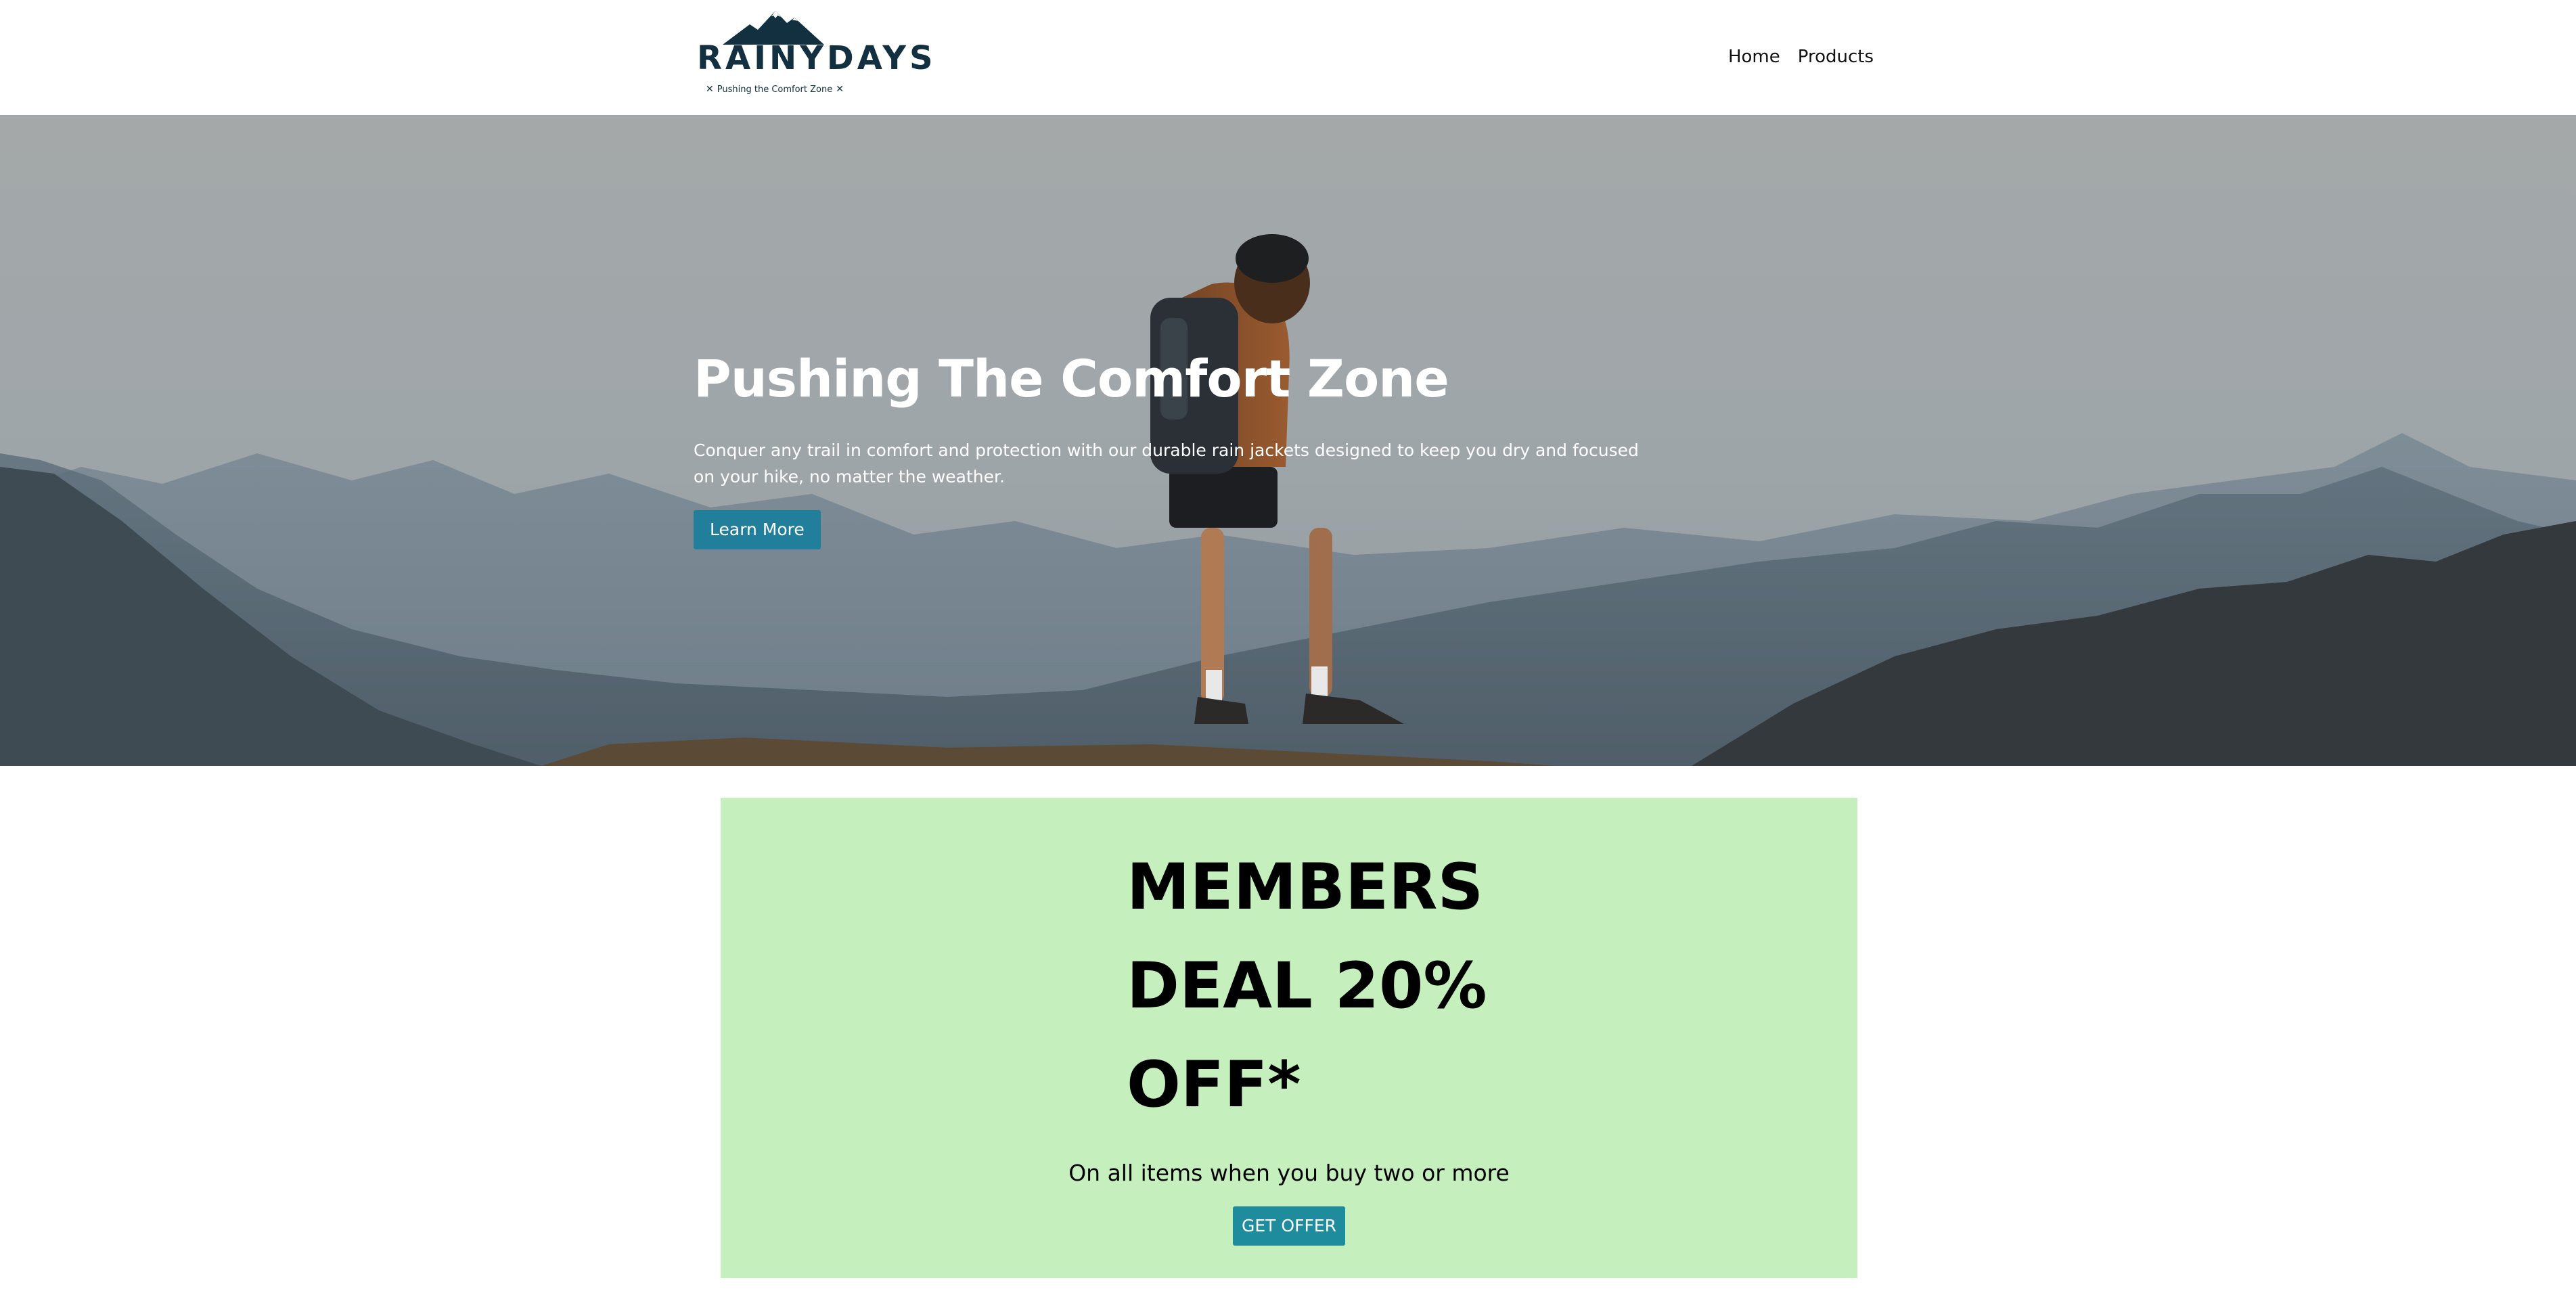  What do you see at coordinates (1289, 1173) in the screenshot?
I see `promo-subtitle: On all items when you buy two or more` at bounding box center [1289, 1173].